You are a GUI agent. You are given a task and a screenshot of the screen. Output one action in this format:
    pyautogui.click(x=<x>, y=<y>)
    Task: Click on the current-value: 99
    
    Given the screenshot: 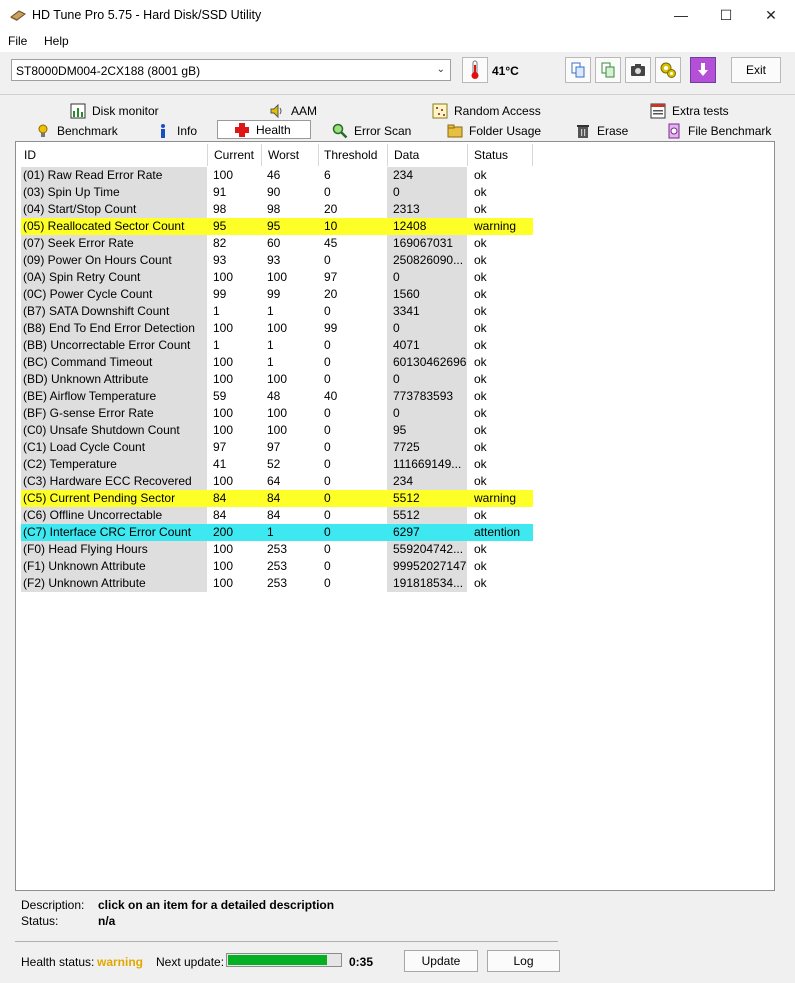 What is the action you would take?
    pyautogui.click(x=220, y=294)
    